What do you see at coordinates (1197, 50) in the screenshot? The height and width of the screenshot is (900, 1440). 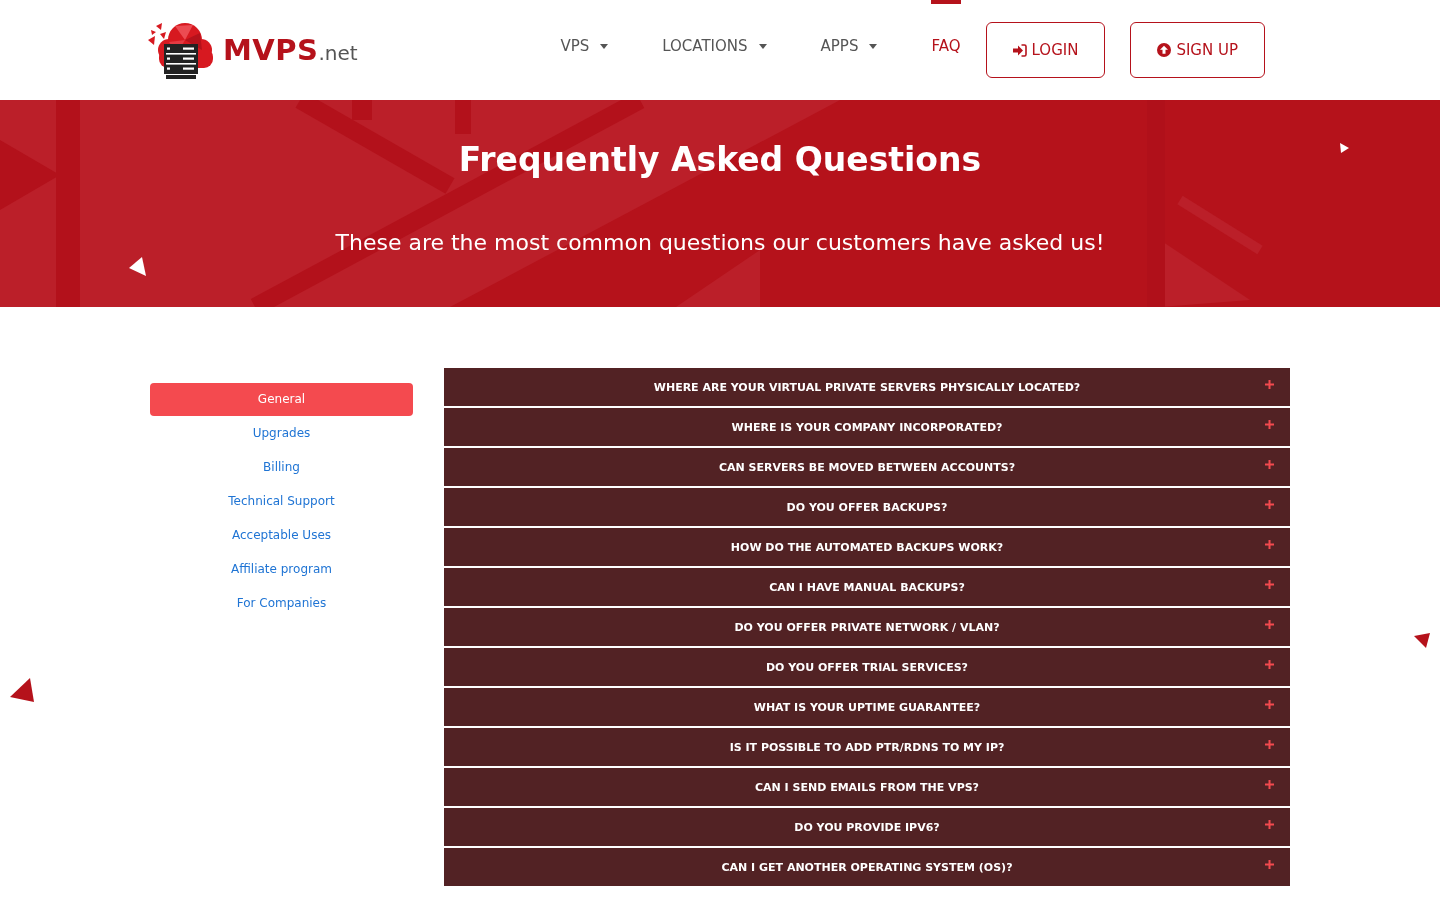 I see `signup-button: SIGN UP` at bounding box center [1197, 50].